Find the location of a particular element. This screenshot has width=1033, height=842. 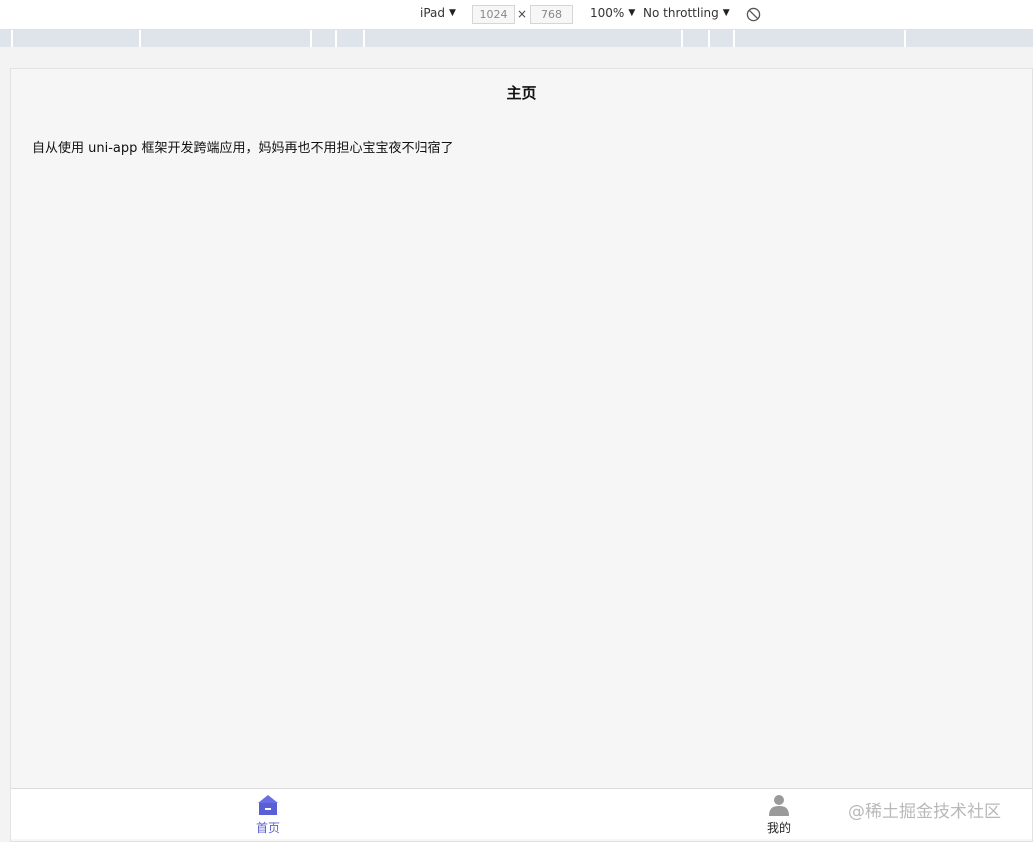

page-title: 主页 is located at coordinates (521, 92).